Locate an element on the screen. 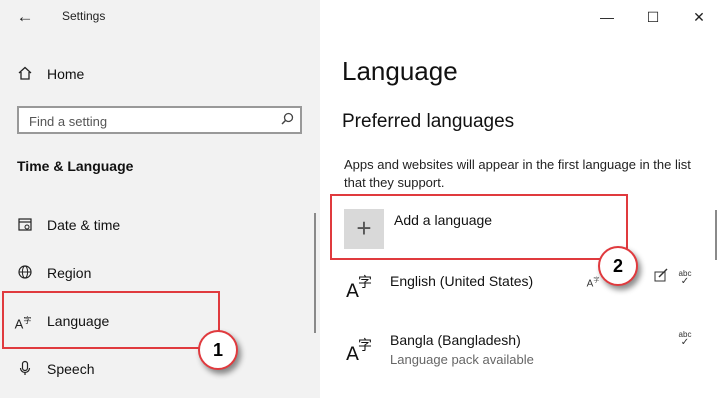 The image size is (726, 398). home-icon is located at coordinates (25, 74).